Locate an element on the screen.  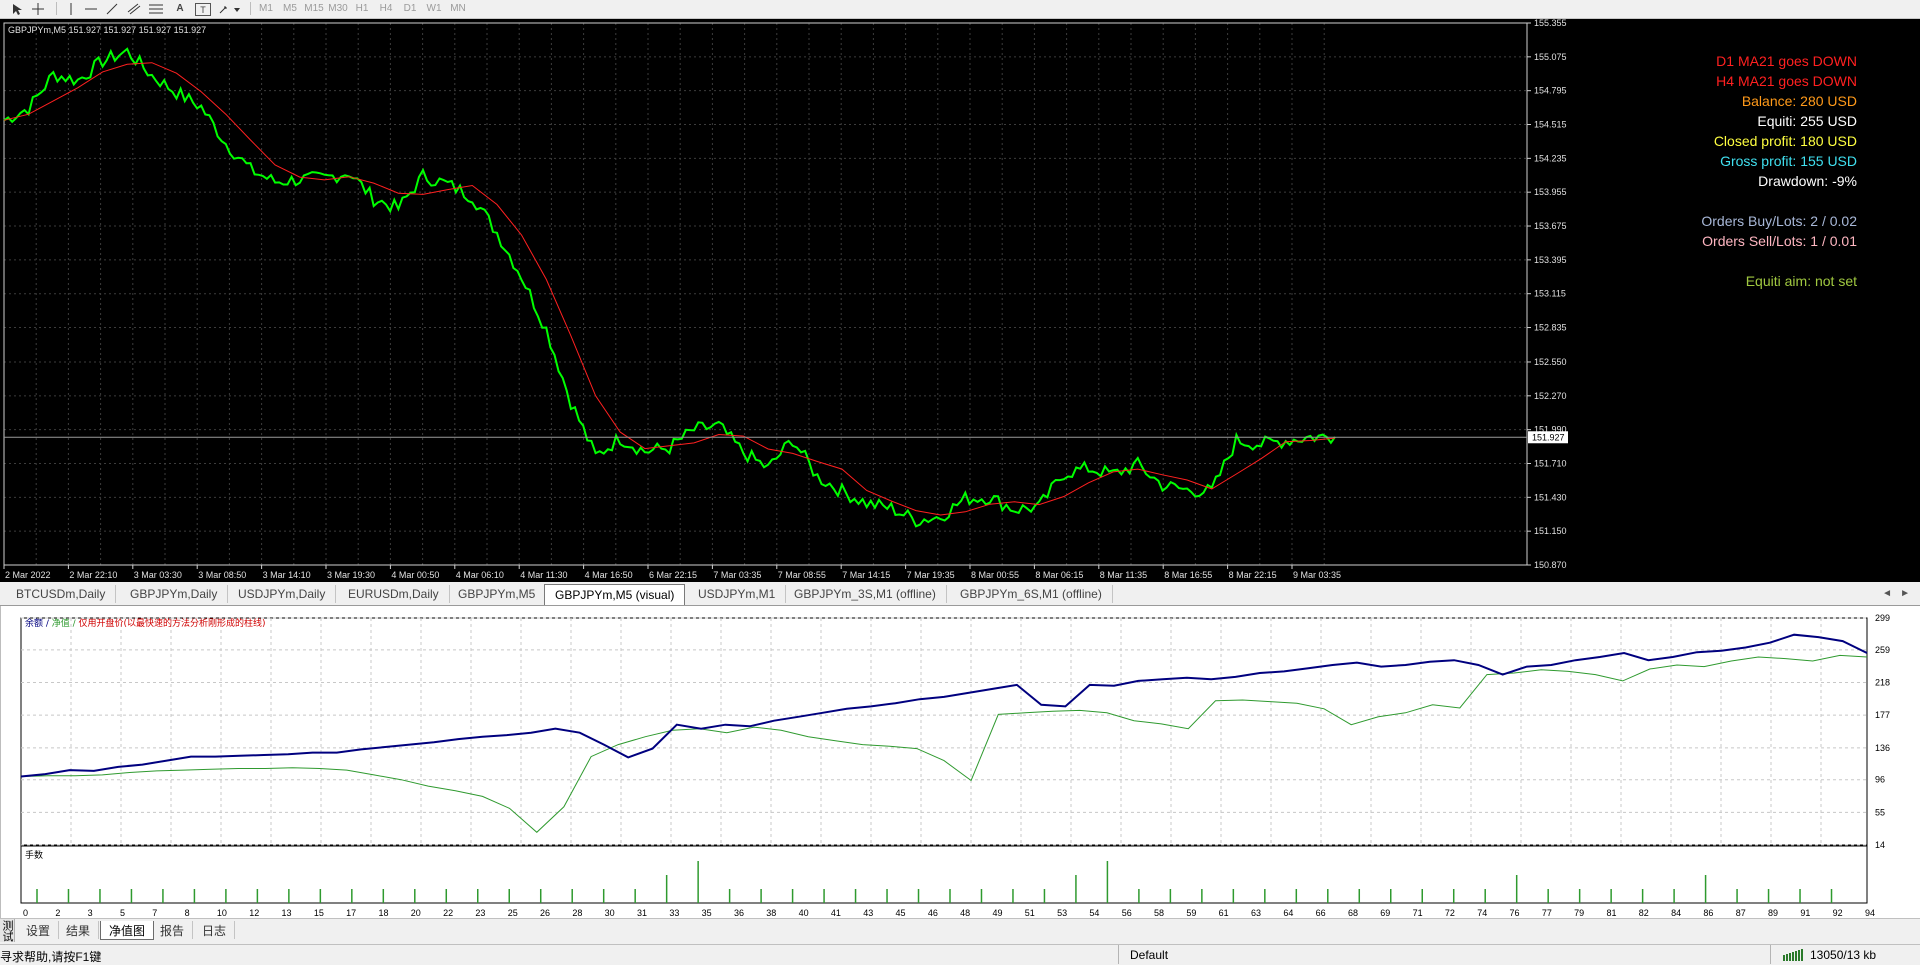
equity-x-label: 17 is located at coordinates (351, 913).